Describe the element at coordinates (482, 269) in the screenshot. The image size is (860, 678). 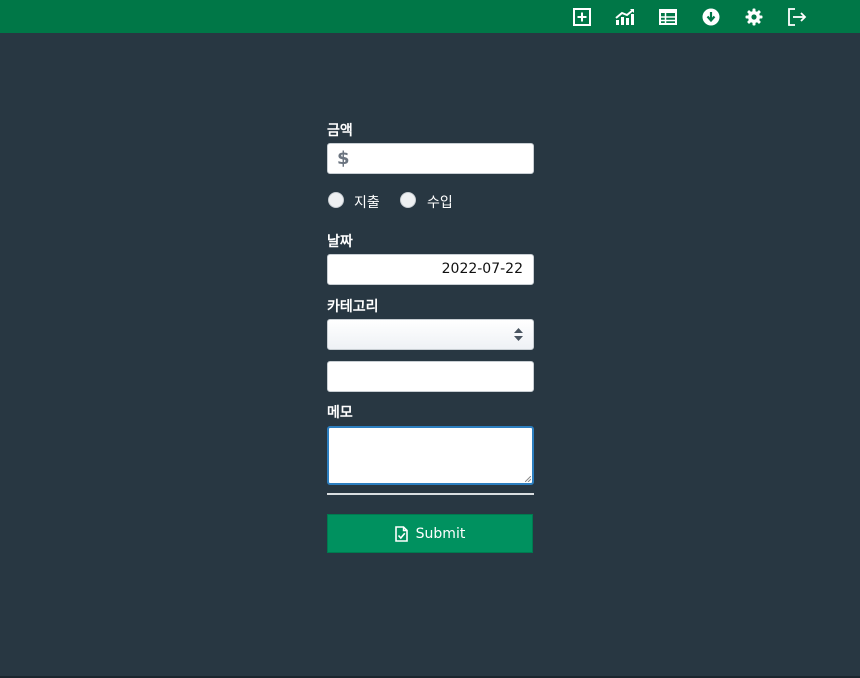
I see `date-value: 2022-07-22` at that location.